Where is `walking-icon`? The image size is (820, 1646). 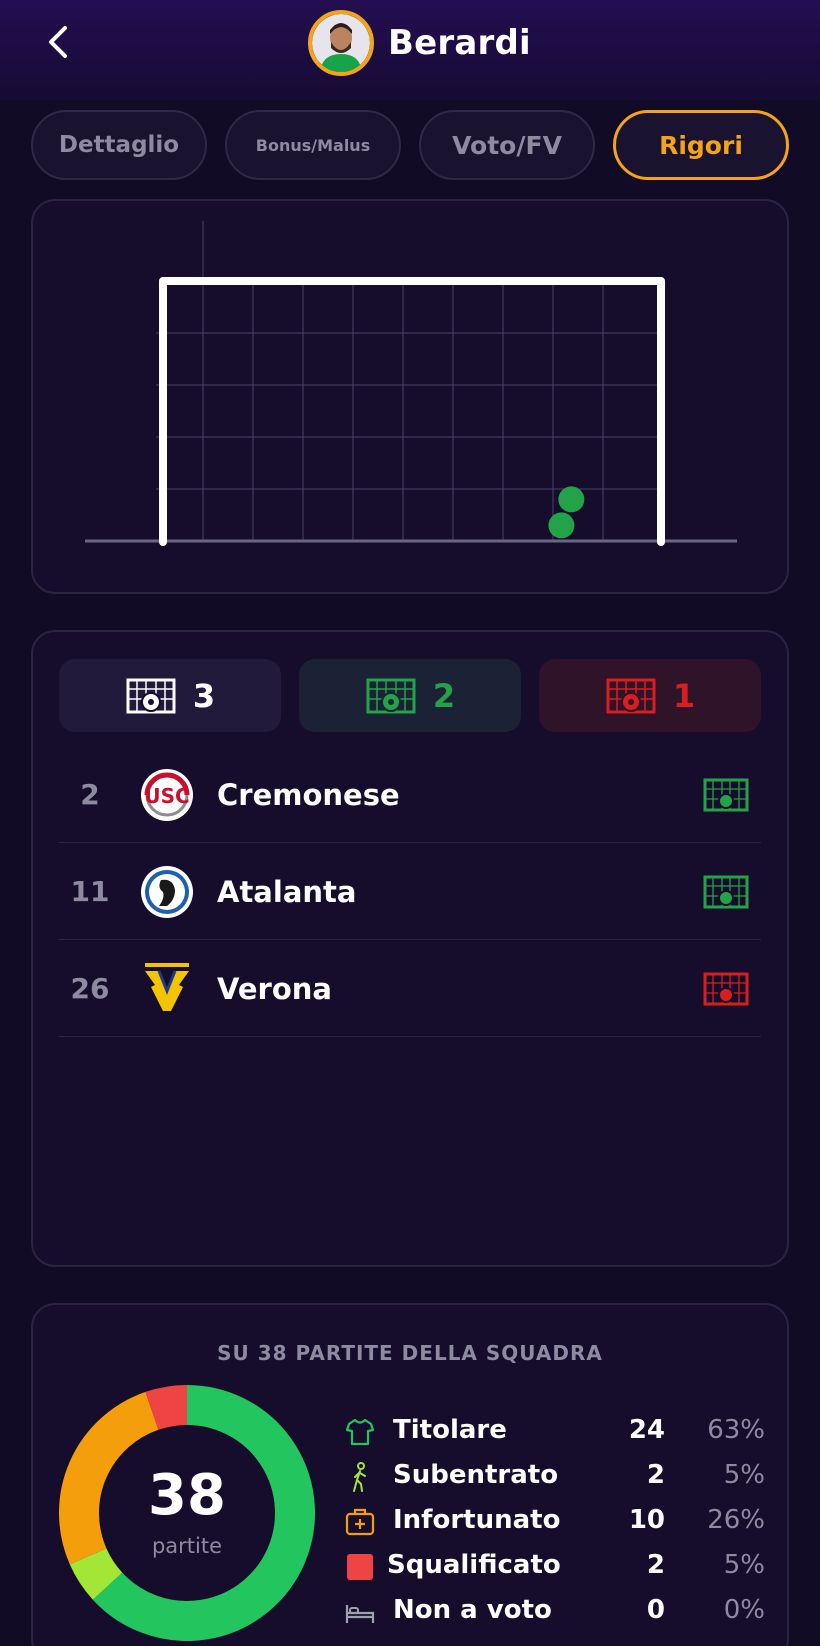 walking-icon is located at coordinates (359, 1477).